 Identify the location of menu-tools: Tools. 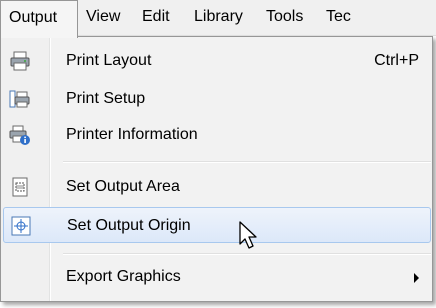
(280, 18).